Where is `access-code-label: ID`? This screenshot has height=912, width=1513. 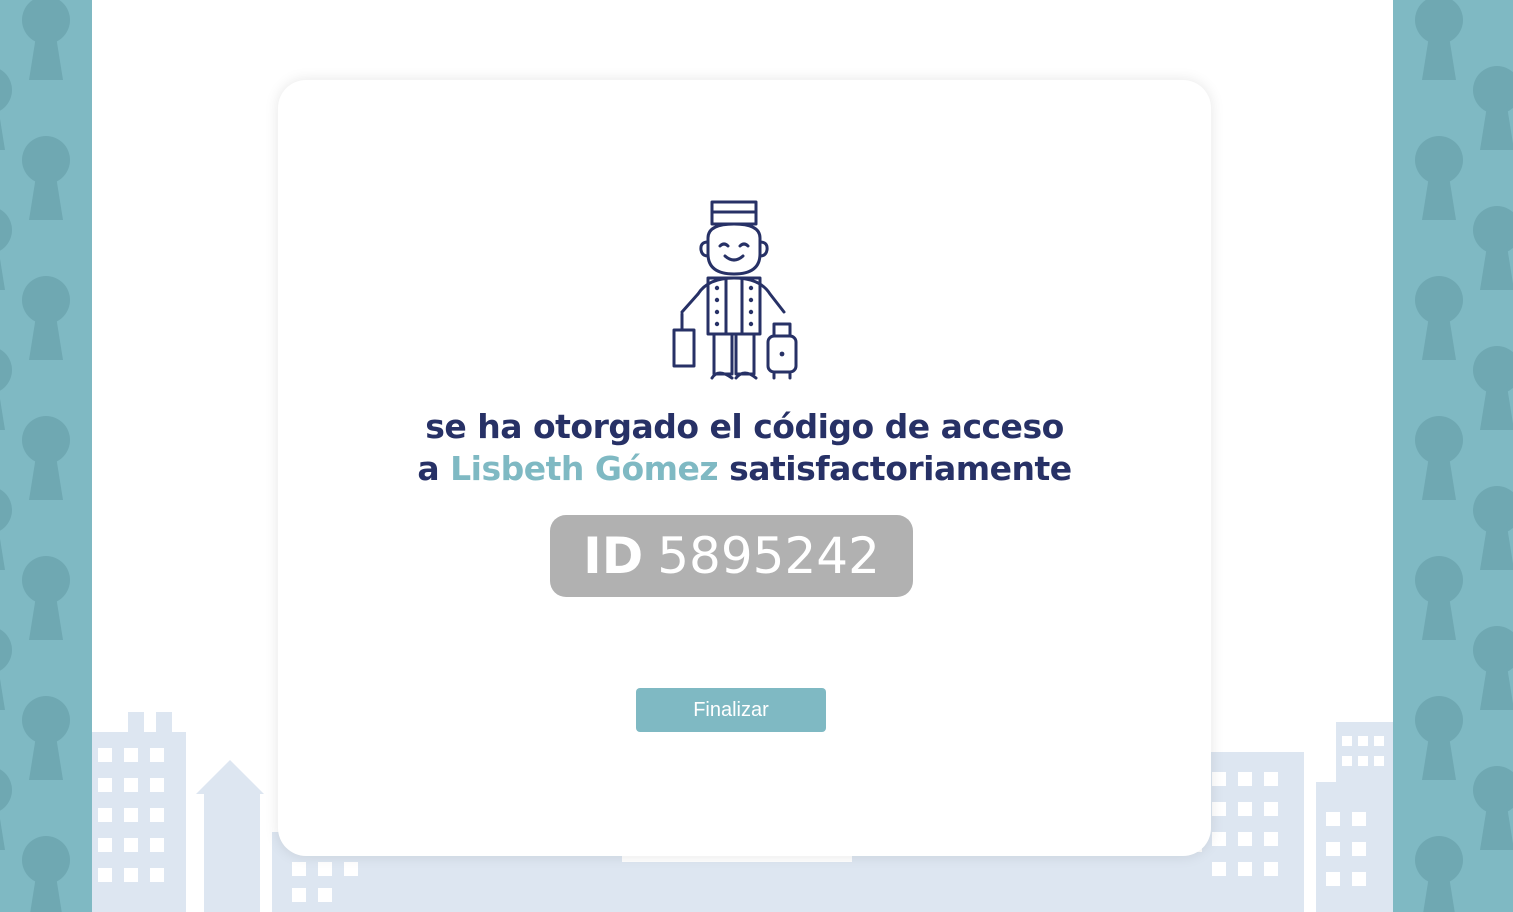
access-code-label: ID is located at coordinates (613, 556).